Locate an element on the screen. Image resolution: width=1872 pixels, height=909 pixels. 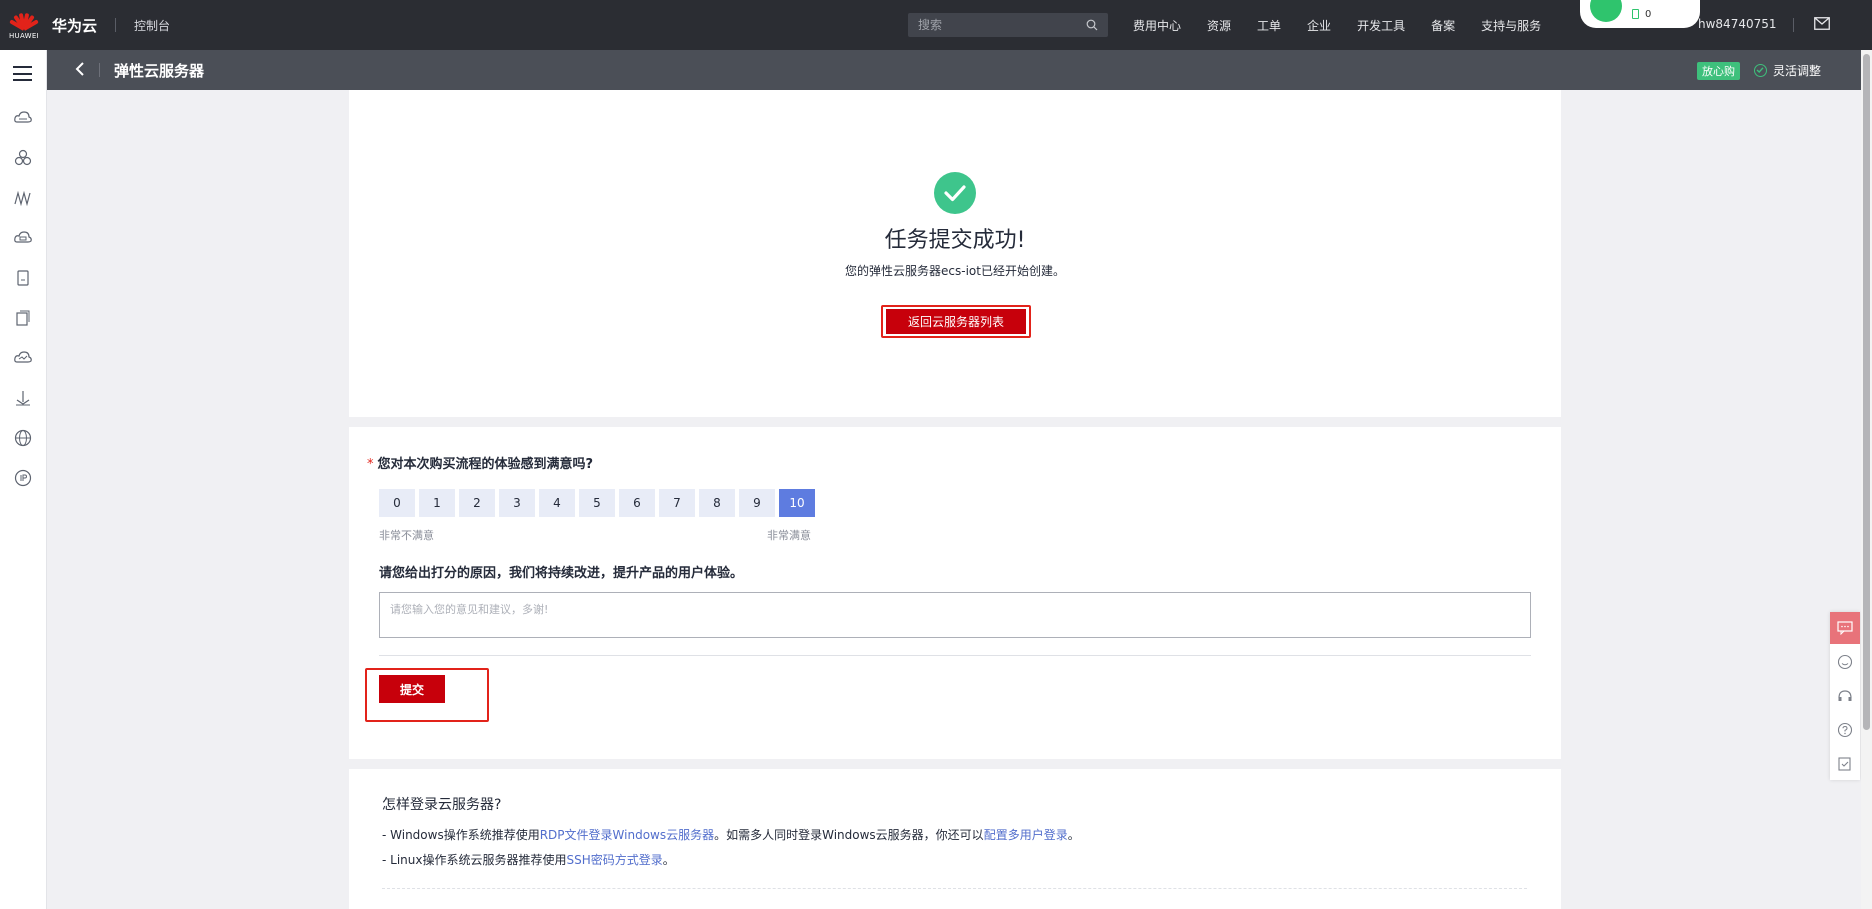
search-input is located at coordinates (1002, 25).